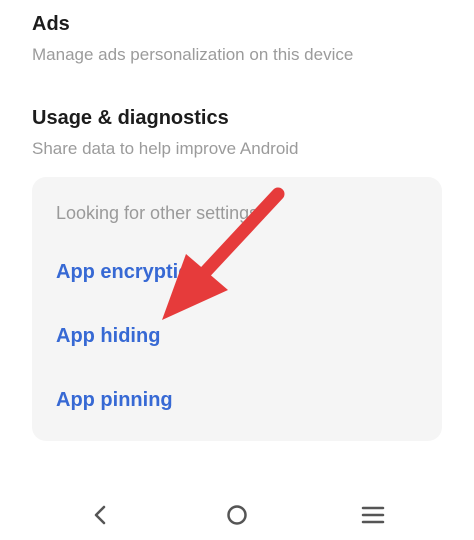 The width and height of the screenshot is (474, 540). I want to click on home-button, so click(237, 515).